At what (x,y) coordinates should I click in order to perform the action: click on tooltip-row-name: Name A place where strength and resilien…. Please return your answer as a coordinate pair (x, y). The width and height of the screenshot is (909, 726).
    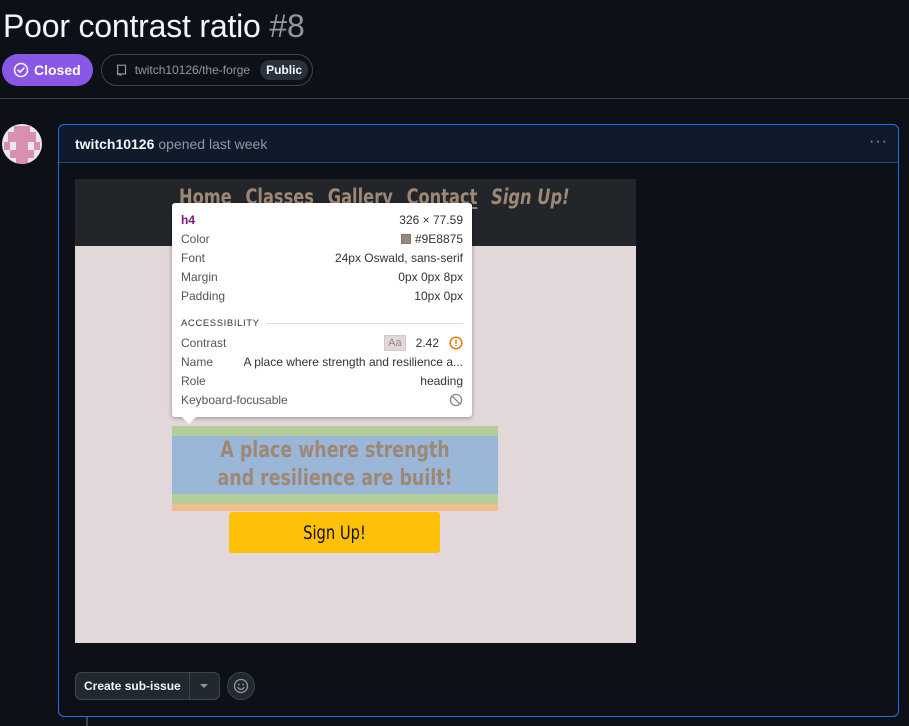
    Looking at the image, I should click on (322, 361).